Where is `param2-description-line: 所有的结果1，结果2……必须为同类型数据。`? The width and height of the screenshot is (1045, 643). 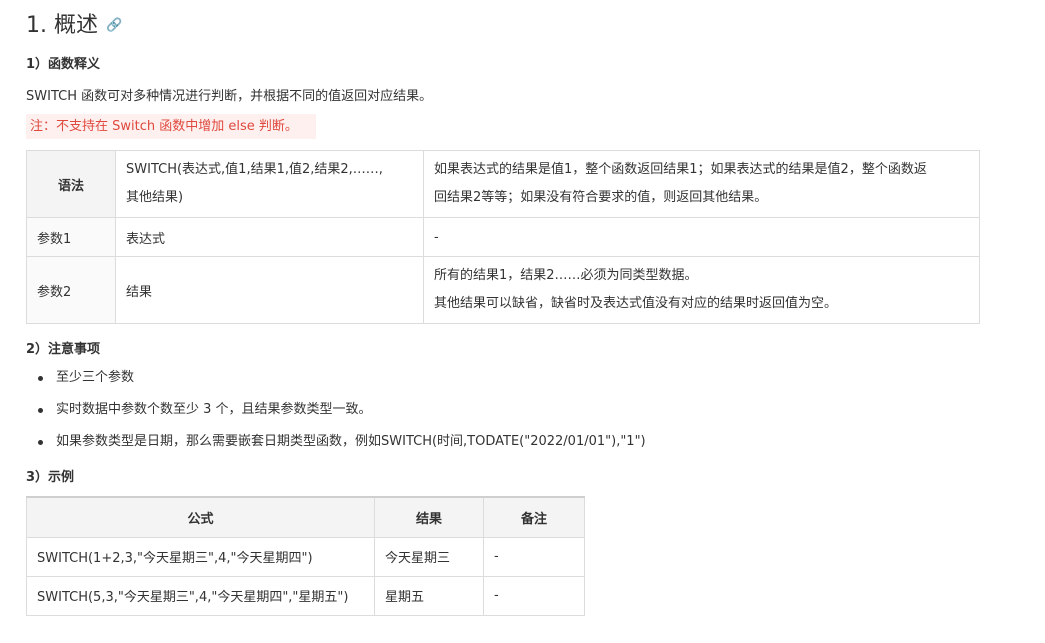
param2-description-line: 所有的结果1，结果2……必须为同类型数据。 is located at coordinates (566, 275).